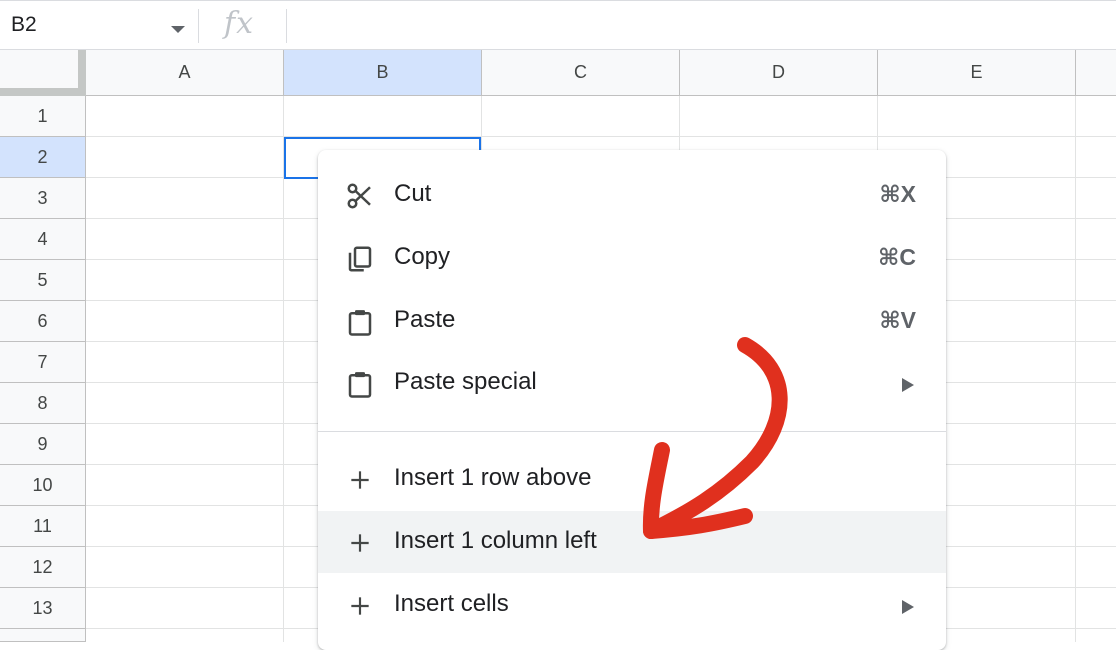  Describe the element at coordinates (43, 157) in the screenshot. I see `row-header-2: 2` at that location.